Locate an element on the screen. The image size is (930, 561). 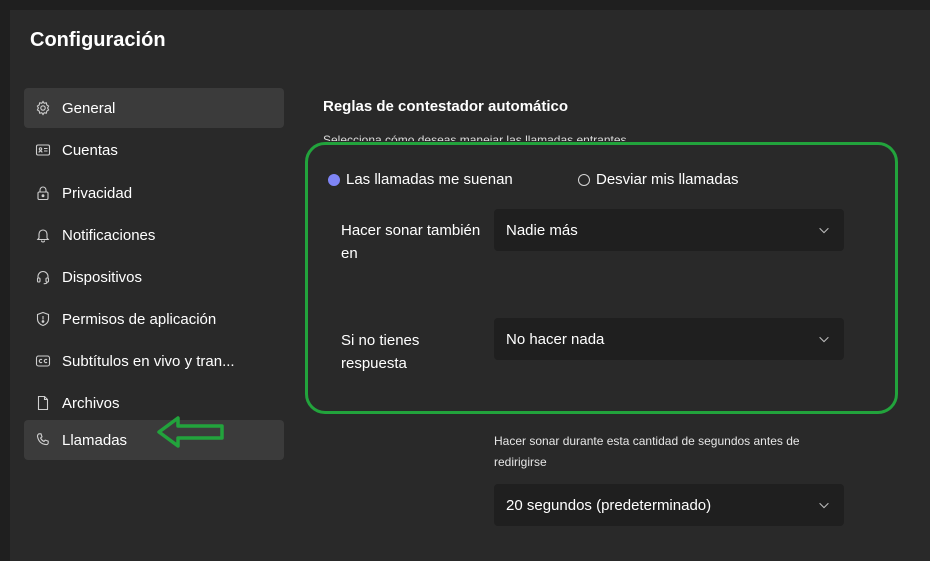
sidebar-item-archivos: Archivos is located at coordinates (154, 403).